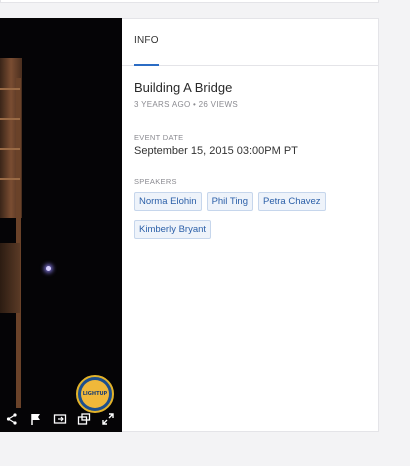  Describe the element at coordinates (146, 65) in the screenshot. I see `tab-active-indicator` at that location.